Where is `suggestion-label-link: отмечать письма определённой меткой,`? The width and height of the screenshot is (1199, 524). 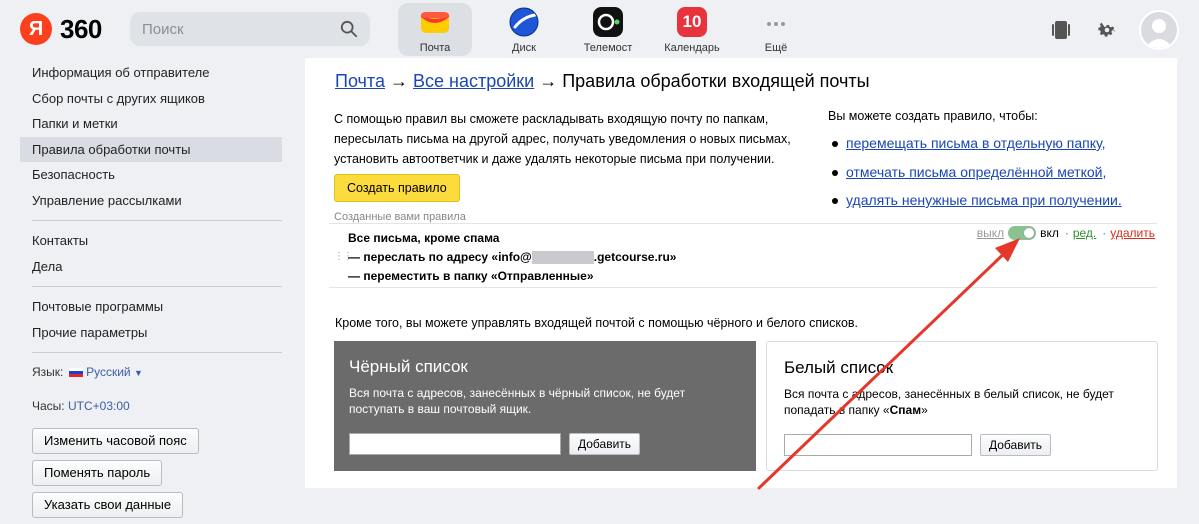
suggestion-label-link: отмечать письма определённой меткой, is located at coordinates (976, 172).